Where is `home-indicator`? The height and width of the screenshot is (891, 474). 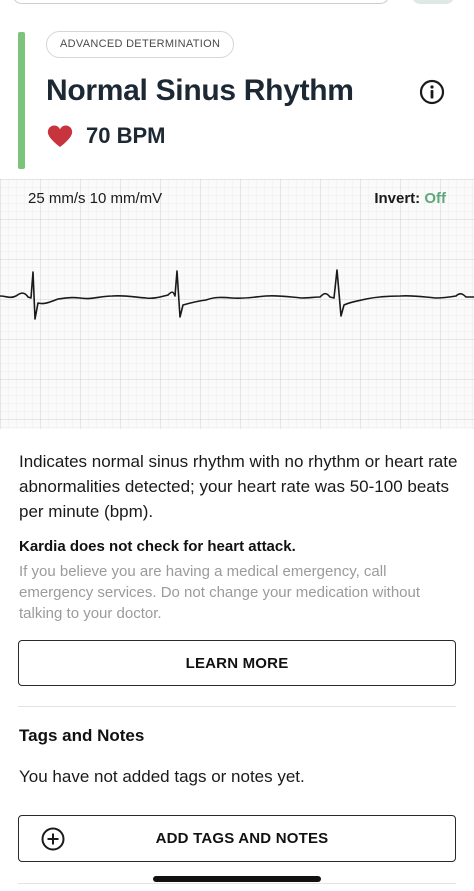
home-indicator is located at coordinates (237, 879).